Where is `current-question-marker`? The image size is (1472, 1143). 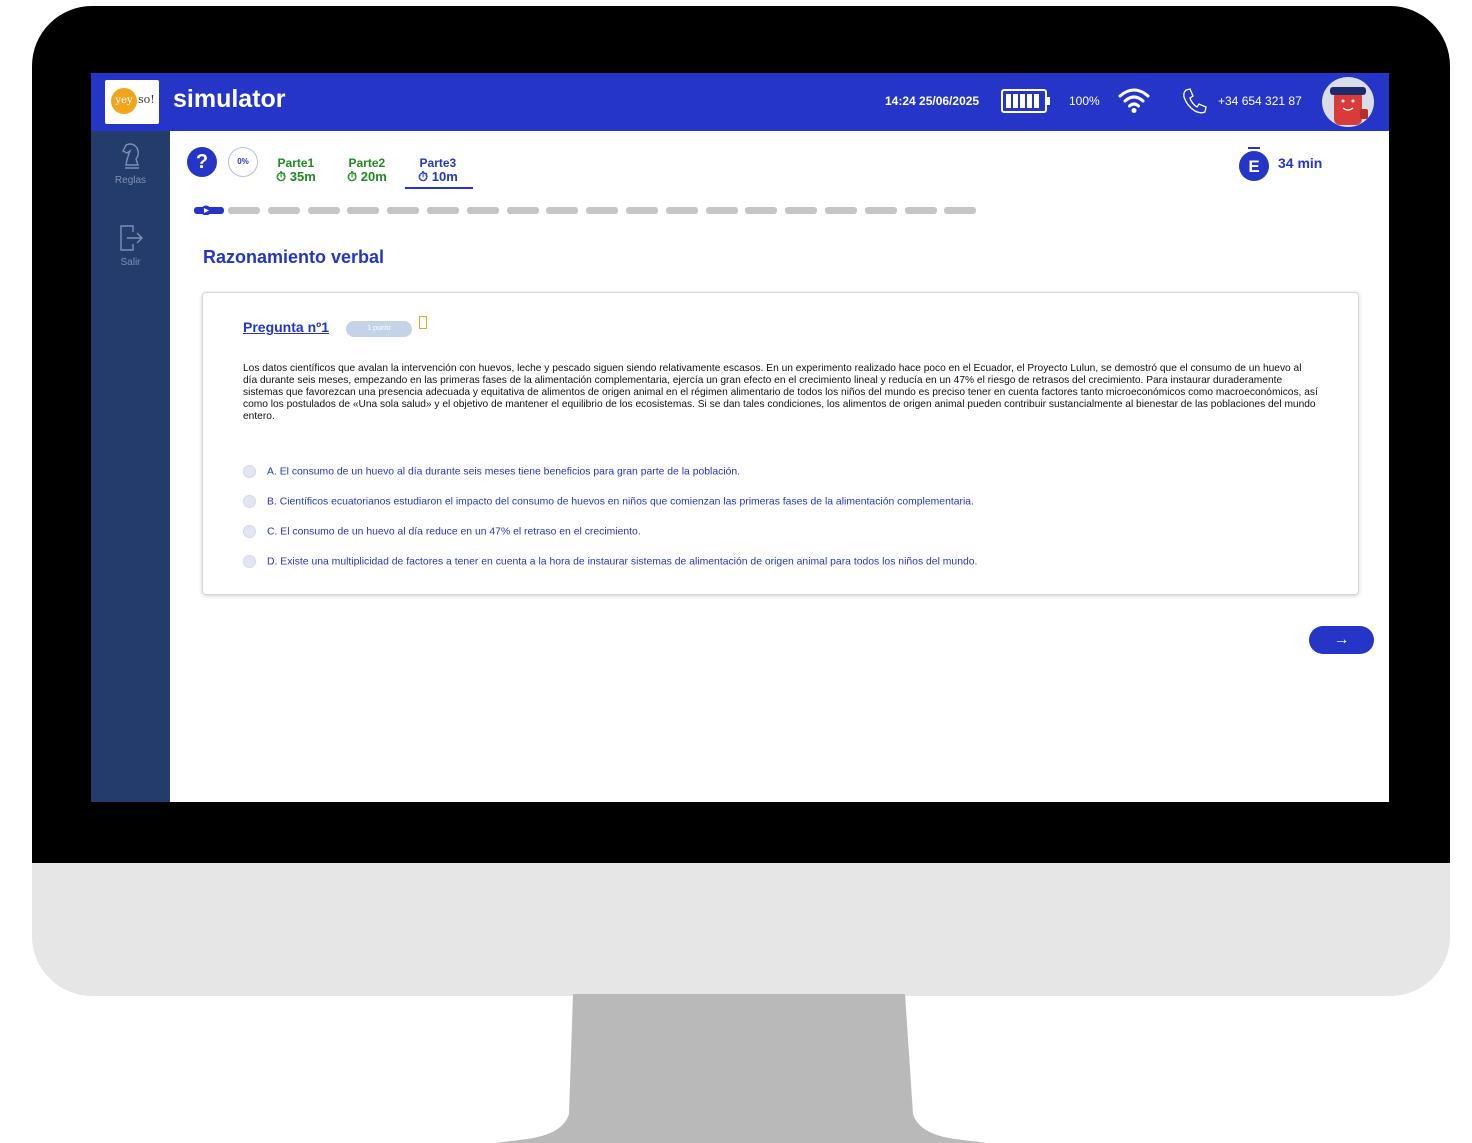 current-question-marker is located at coordinates (209, 210).